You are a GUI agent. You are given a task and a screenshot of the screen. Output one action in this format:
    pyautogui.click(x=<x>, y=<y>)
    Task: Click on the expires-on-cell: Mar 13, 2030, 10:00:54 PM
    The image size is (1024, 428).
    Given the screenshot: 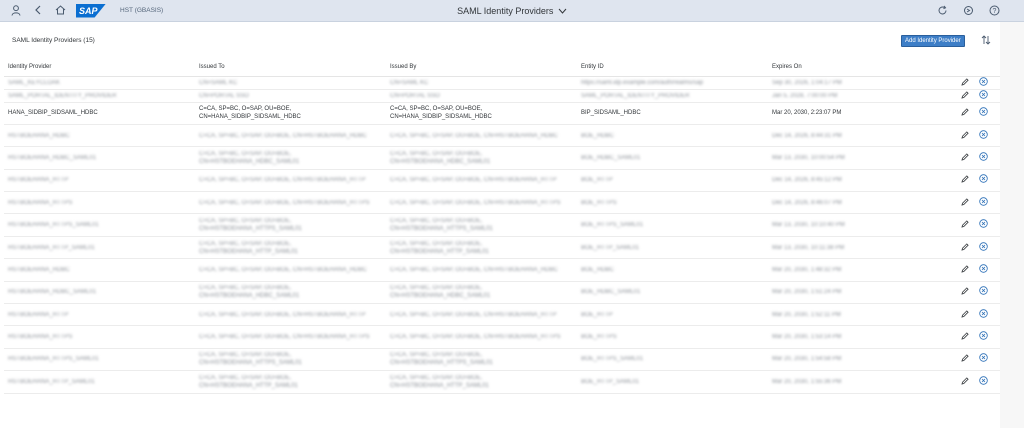 What is the action you would take?
    pyautogui.click(x=853, y=158)
    